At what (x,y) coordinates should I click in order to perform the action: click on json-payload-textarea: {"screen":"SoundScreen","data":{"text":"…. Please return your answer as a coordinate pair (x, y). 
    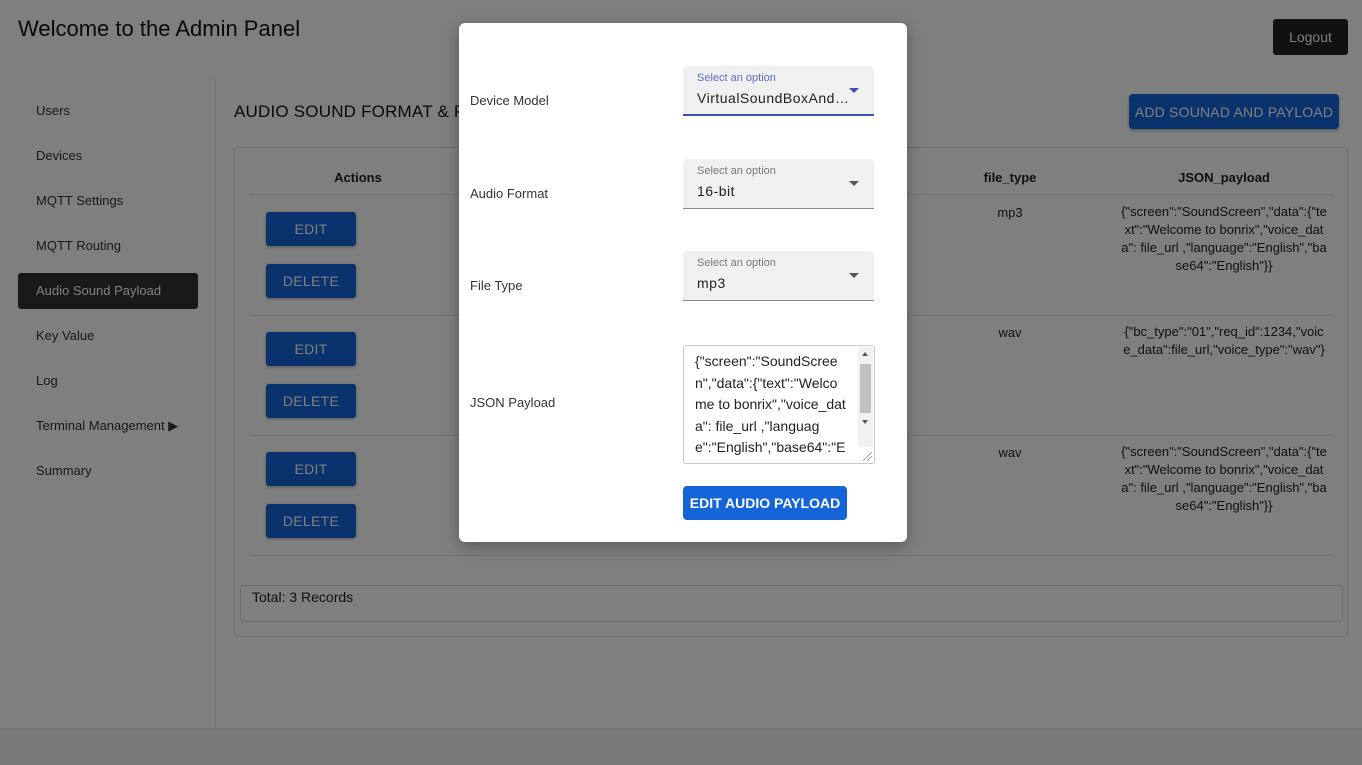
    Looking at the image, I should click on (779, 404).